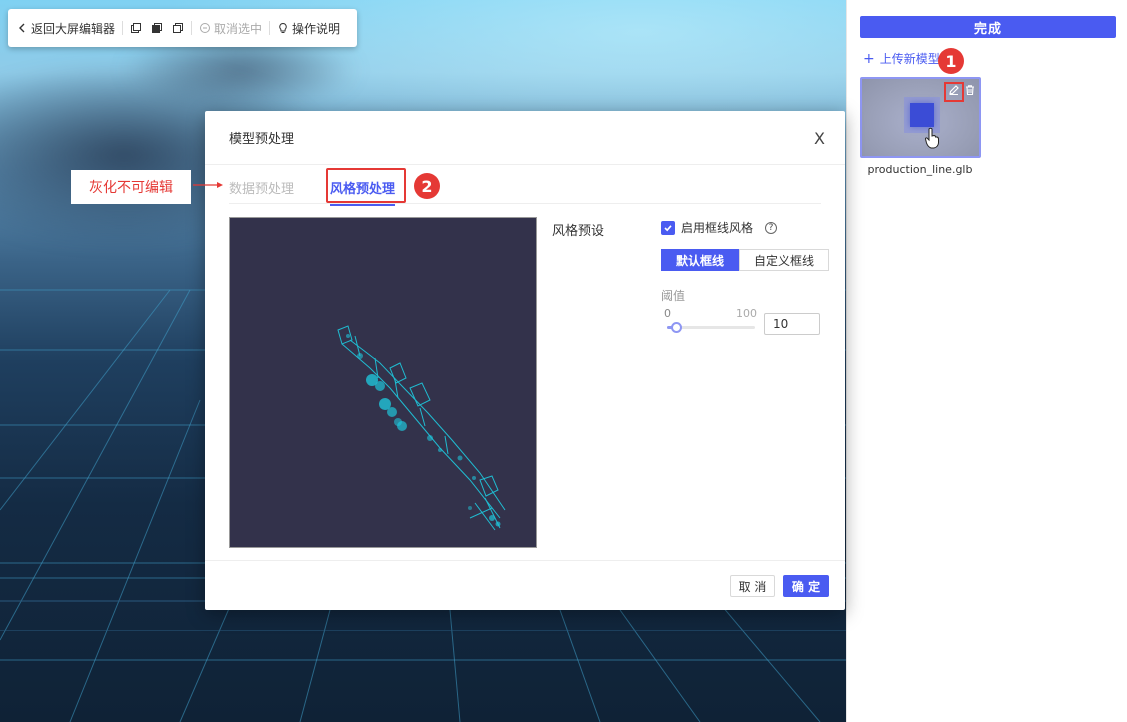 Image resolution: width=1127 pixels, height=722 pixels. What do you see at coordinates (700, 260) in the screenshot?
I see `default-wire-button: 默认框线` at bounding box center [700, 260].